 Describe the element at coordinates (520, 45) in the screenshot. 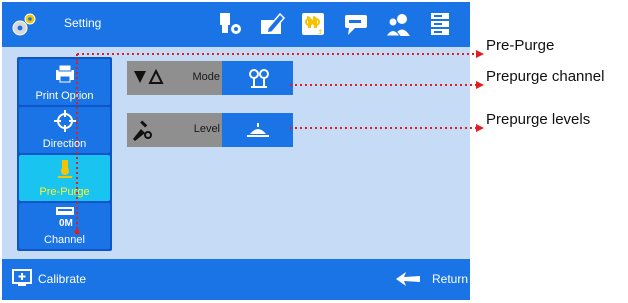

I see `annotation-pre-purge: Pre-Purge` at that location.